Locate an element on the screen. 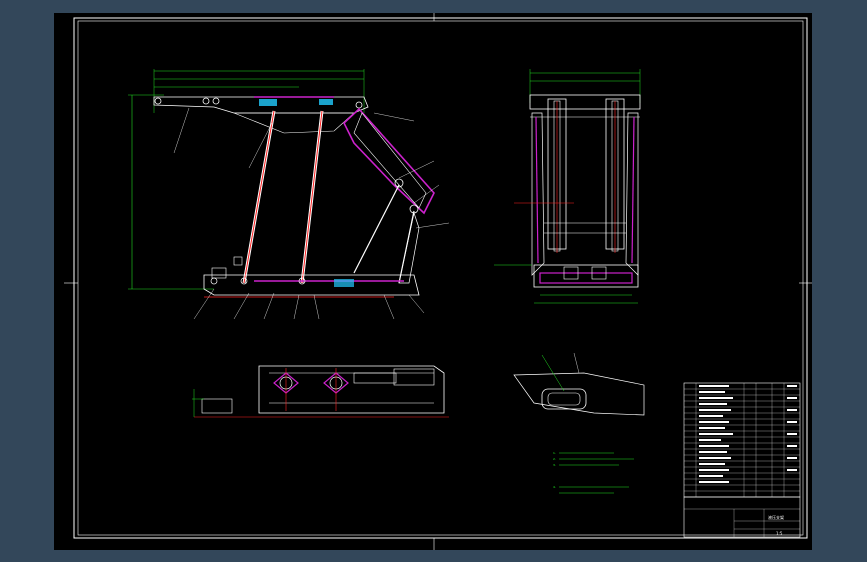 The height and width of the screenshot is (562, 867). note-4: 4. is located at coordinates (554, 487).